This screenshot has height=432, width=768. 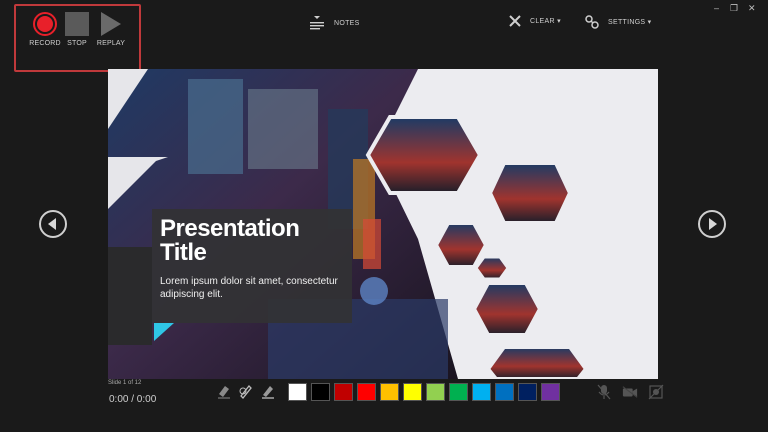 What do you see at coordinates (630, 22) in the screenshot?
I see `settings-label: SETTINGS ▾` at bounding box center [630, 22].